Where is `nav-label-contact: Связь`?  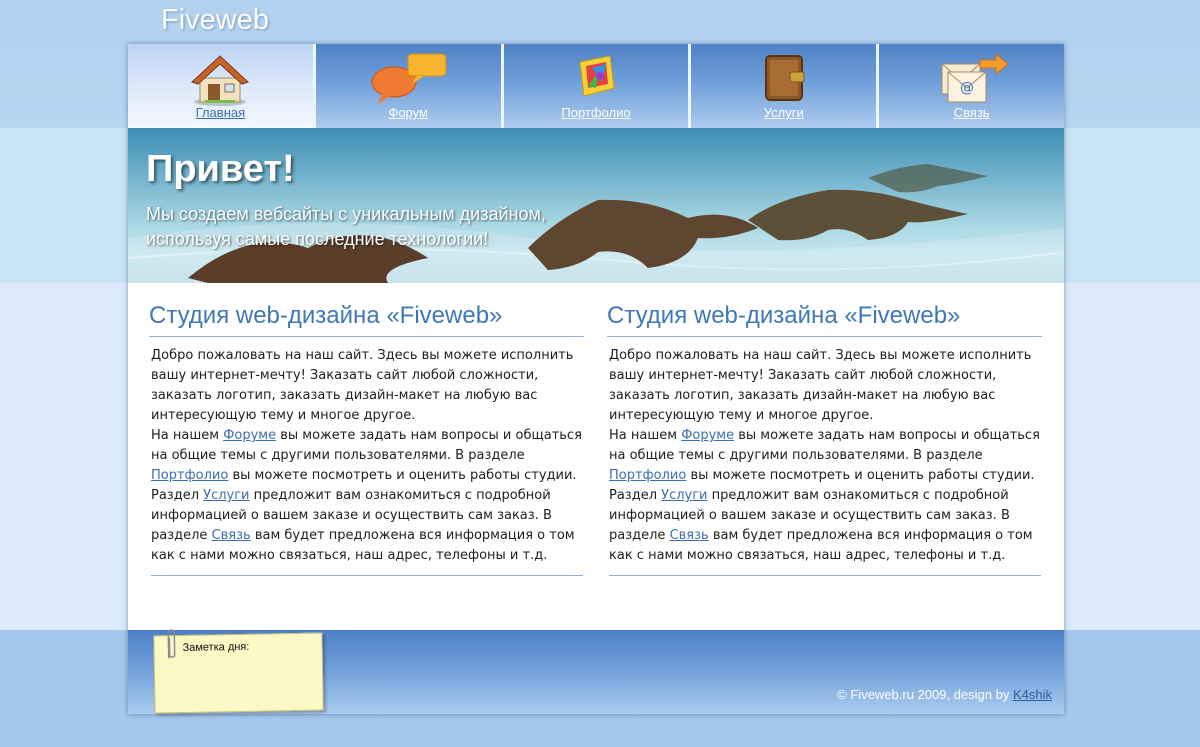 nav-label-contact: Связь is located at coordinates (971, 112).